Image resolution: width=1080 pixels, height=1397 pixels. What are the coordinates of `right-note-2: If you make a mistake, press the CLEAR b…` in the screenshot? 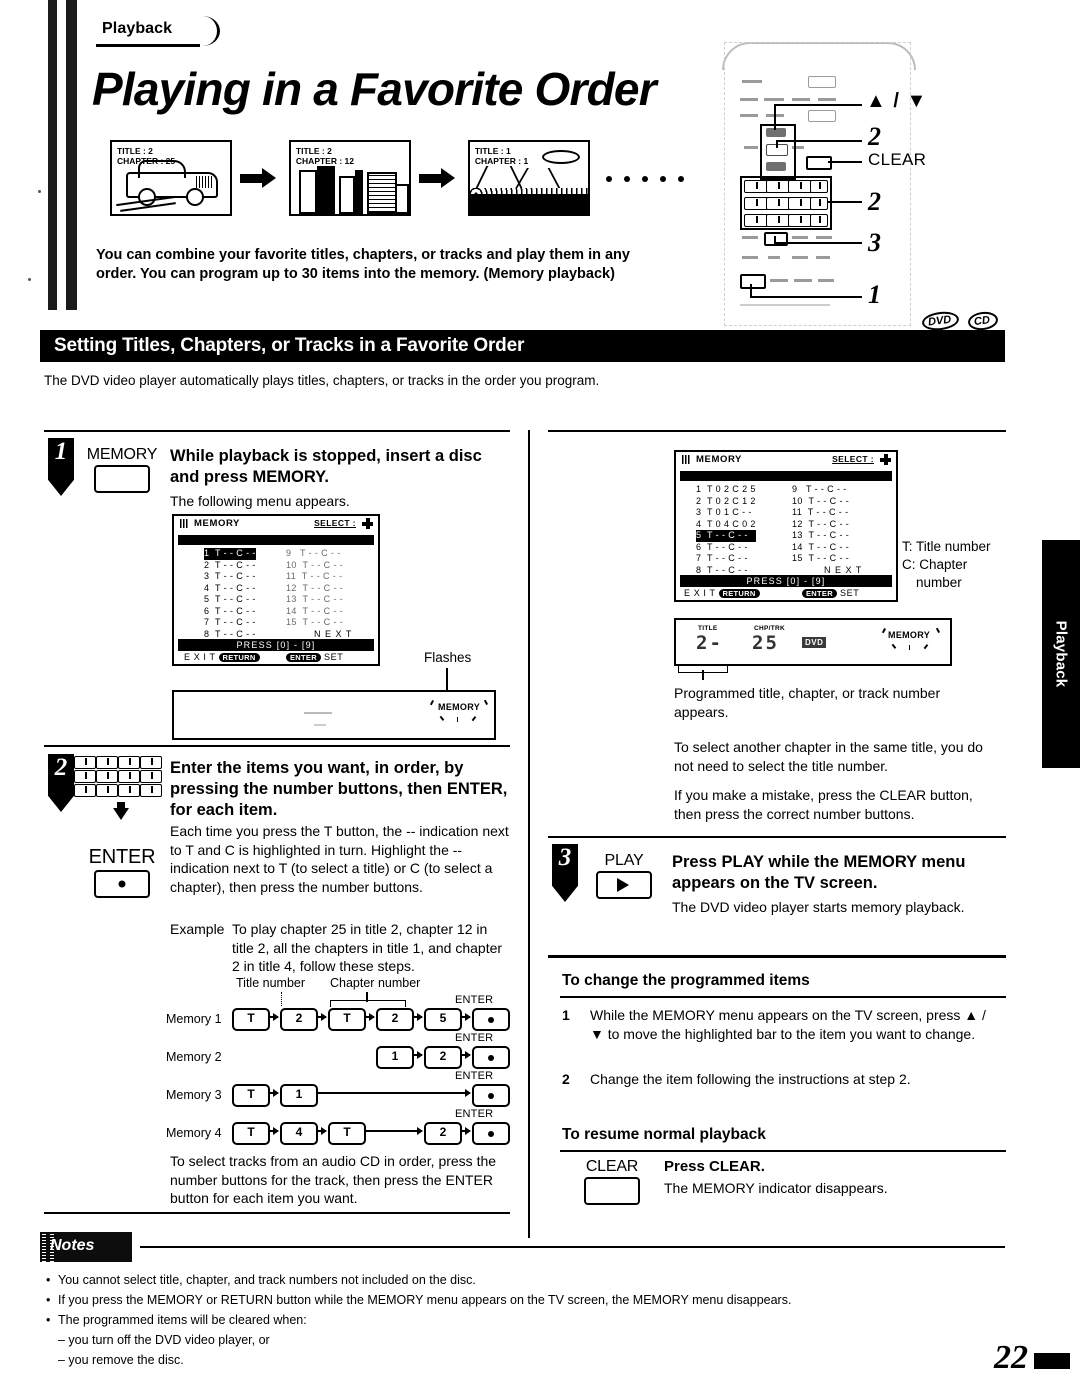 It's located at (823, 804).